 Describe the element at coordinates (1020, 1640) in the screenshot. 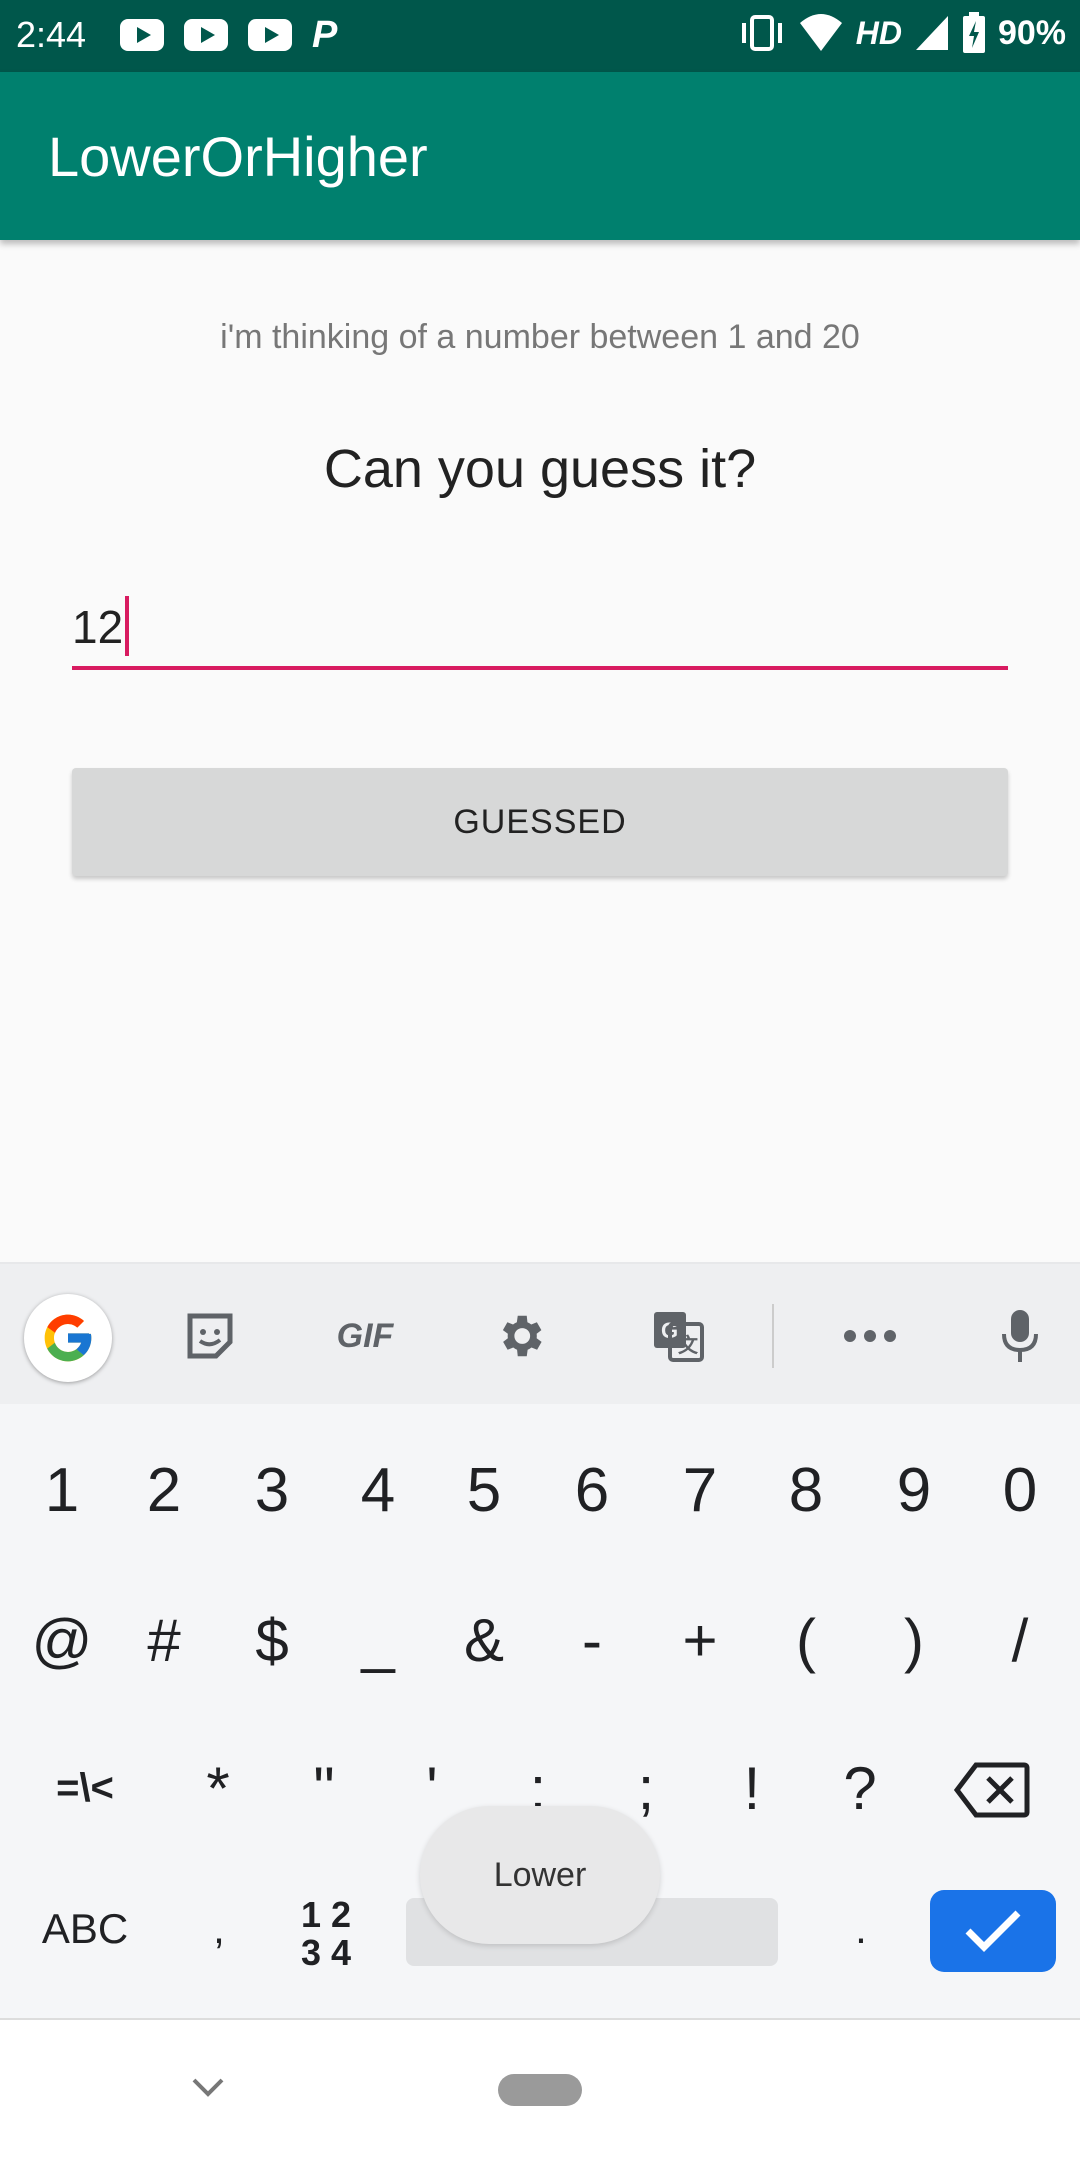

I see `key-slash: /` at that location.